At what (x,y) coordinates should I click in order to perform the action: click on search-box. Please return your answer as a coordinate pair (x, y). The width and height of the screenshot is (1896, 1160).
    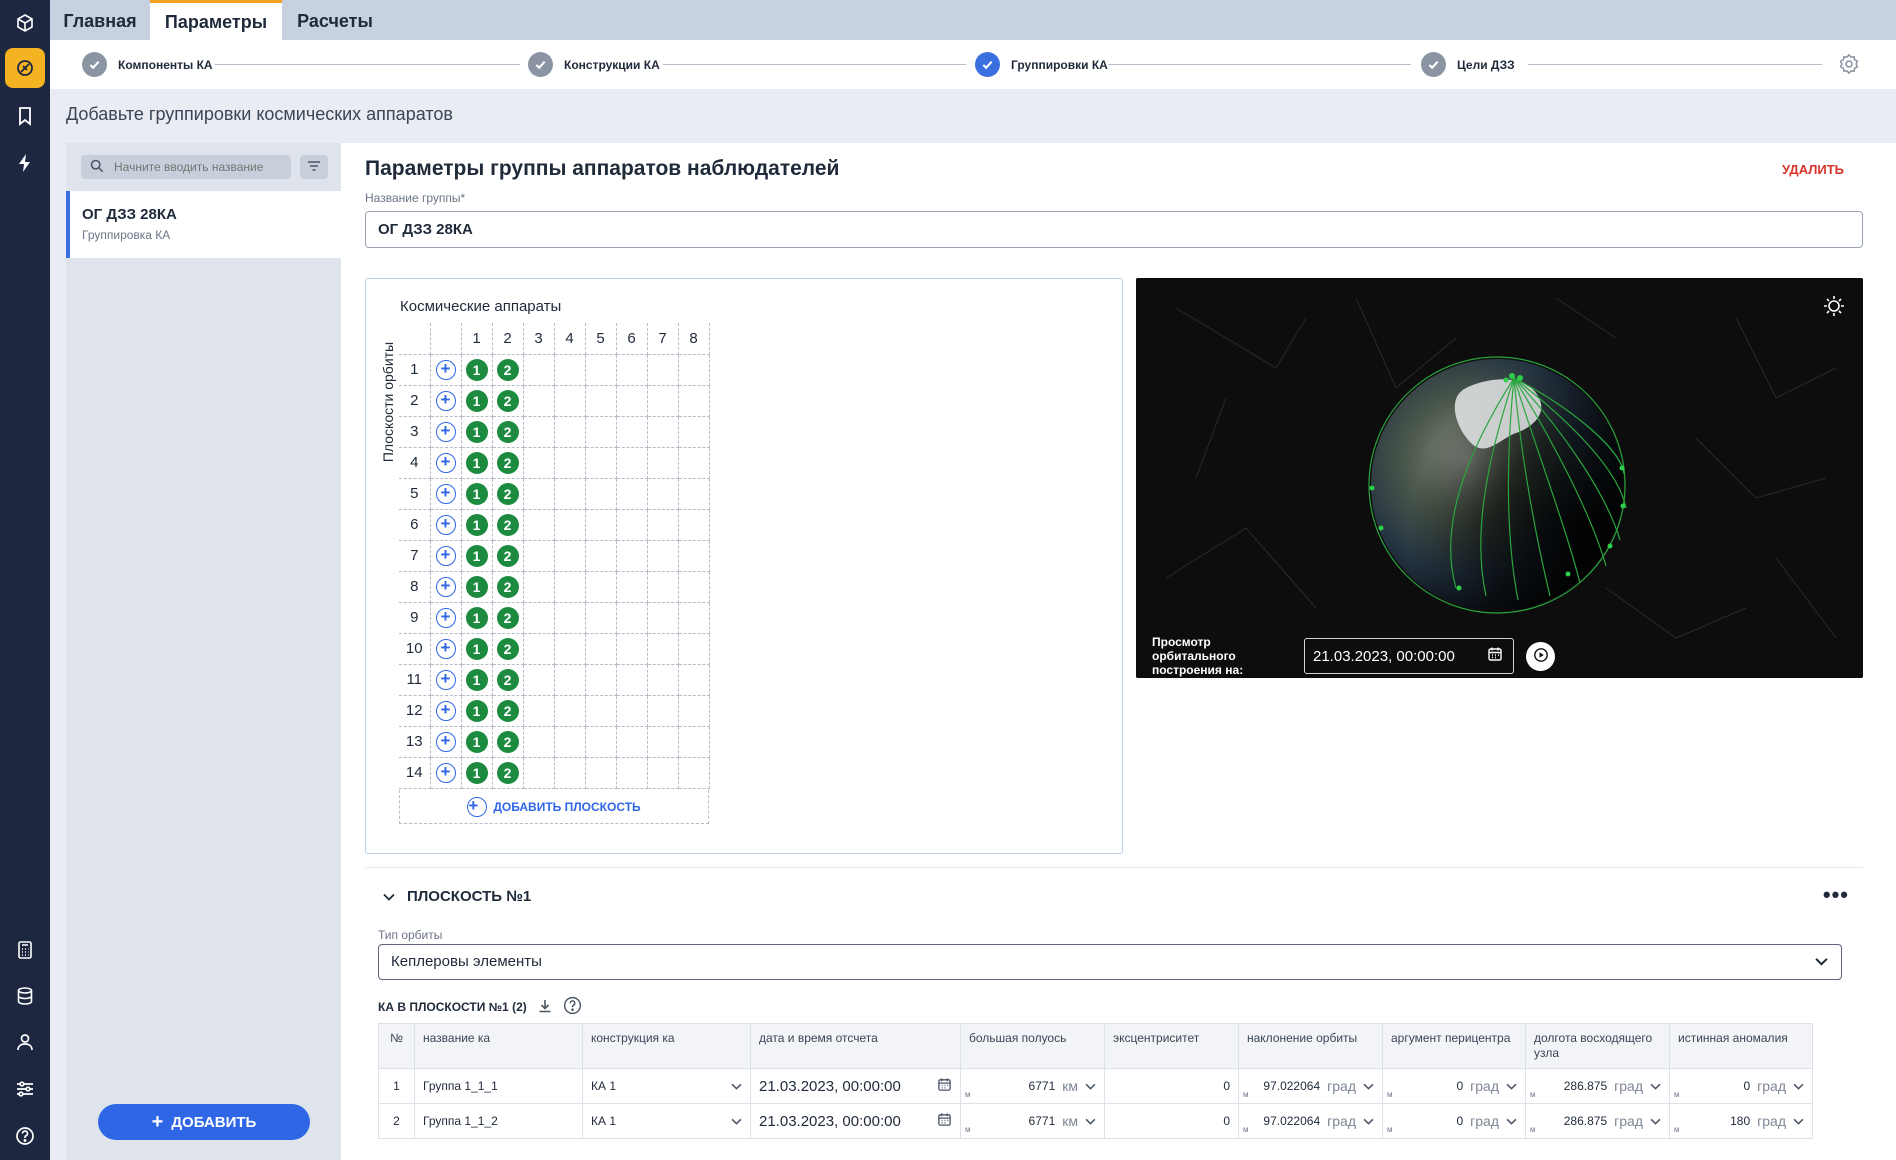
    Looking at the image, I should click on (186, 167).